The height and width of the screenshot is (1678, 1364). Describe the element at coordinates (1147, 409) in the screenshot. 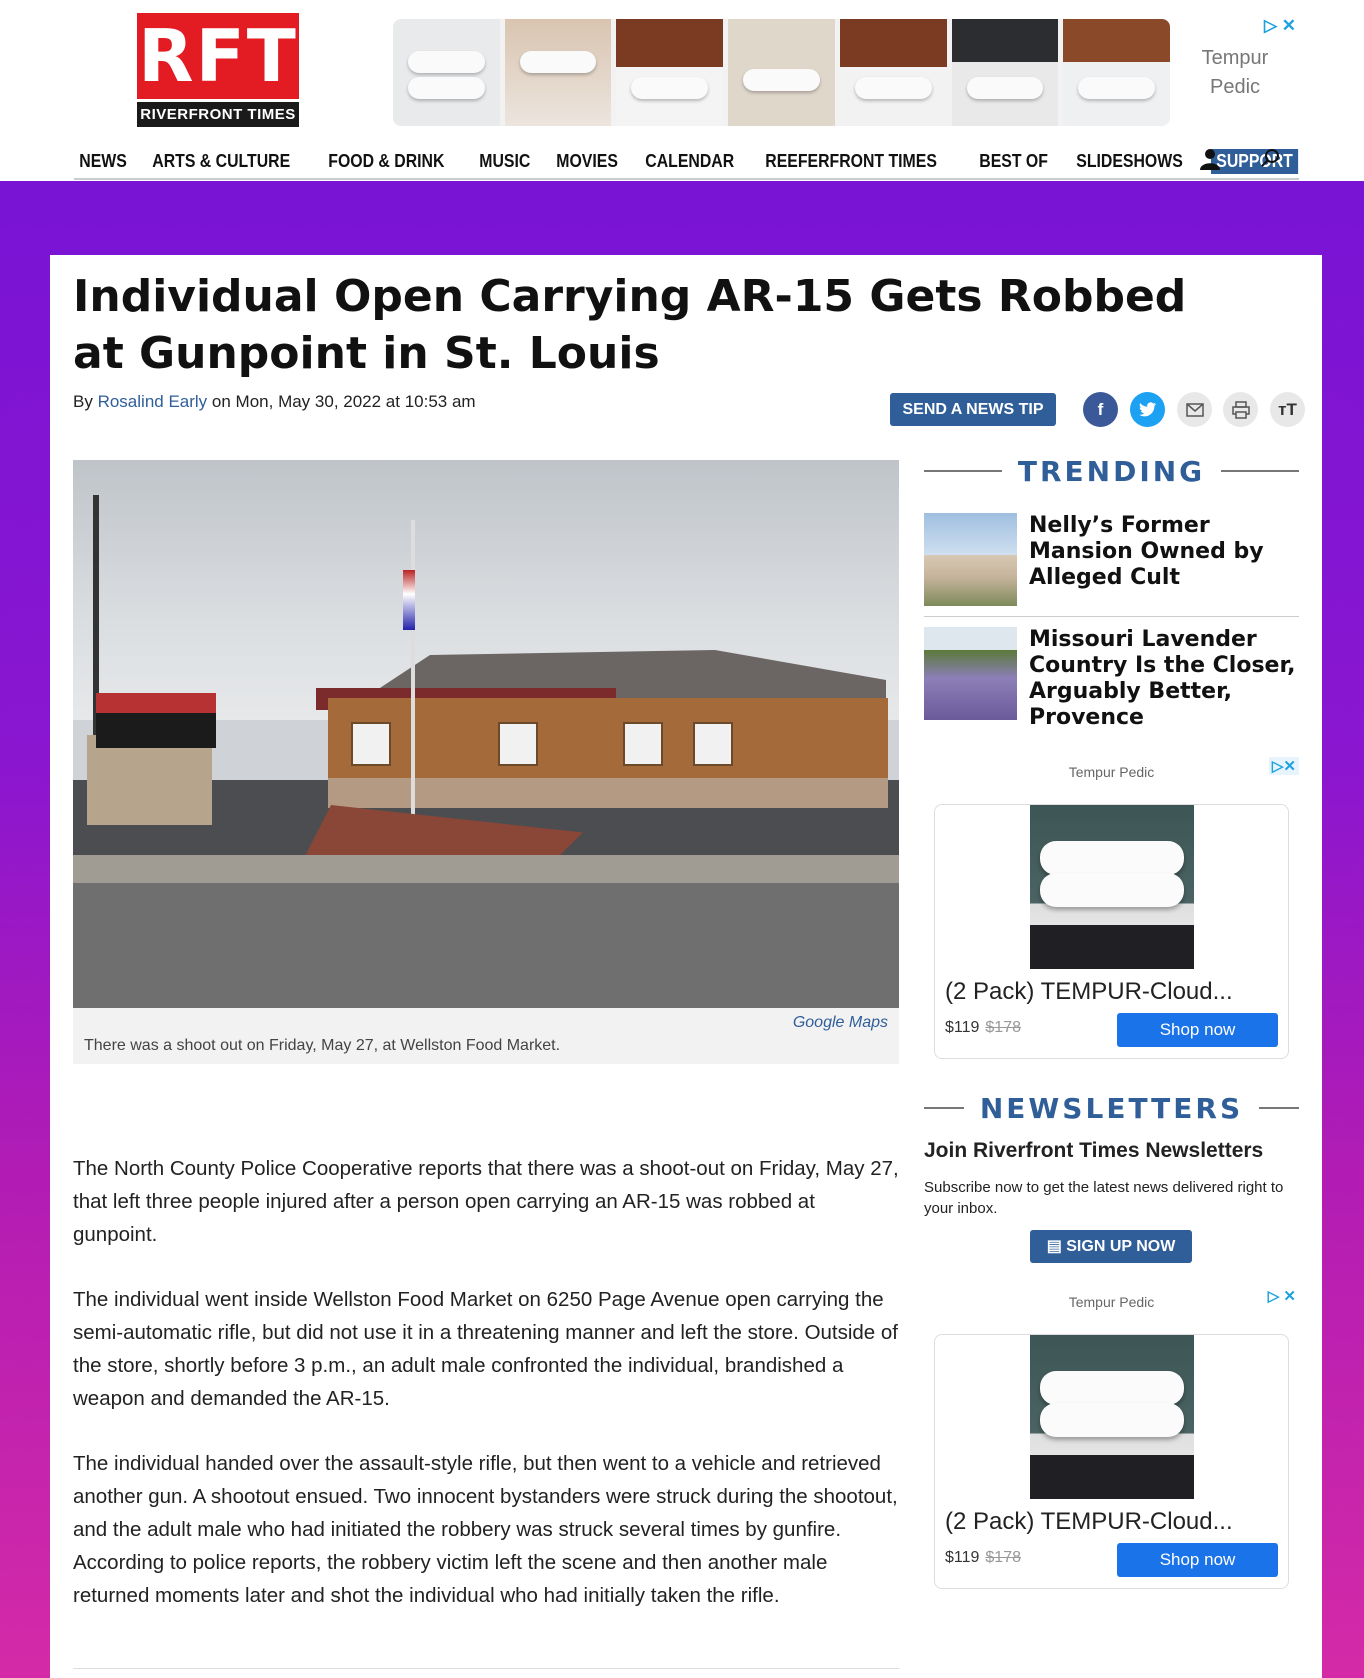

I see `twitter-icon` at that location.